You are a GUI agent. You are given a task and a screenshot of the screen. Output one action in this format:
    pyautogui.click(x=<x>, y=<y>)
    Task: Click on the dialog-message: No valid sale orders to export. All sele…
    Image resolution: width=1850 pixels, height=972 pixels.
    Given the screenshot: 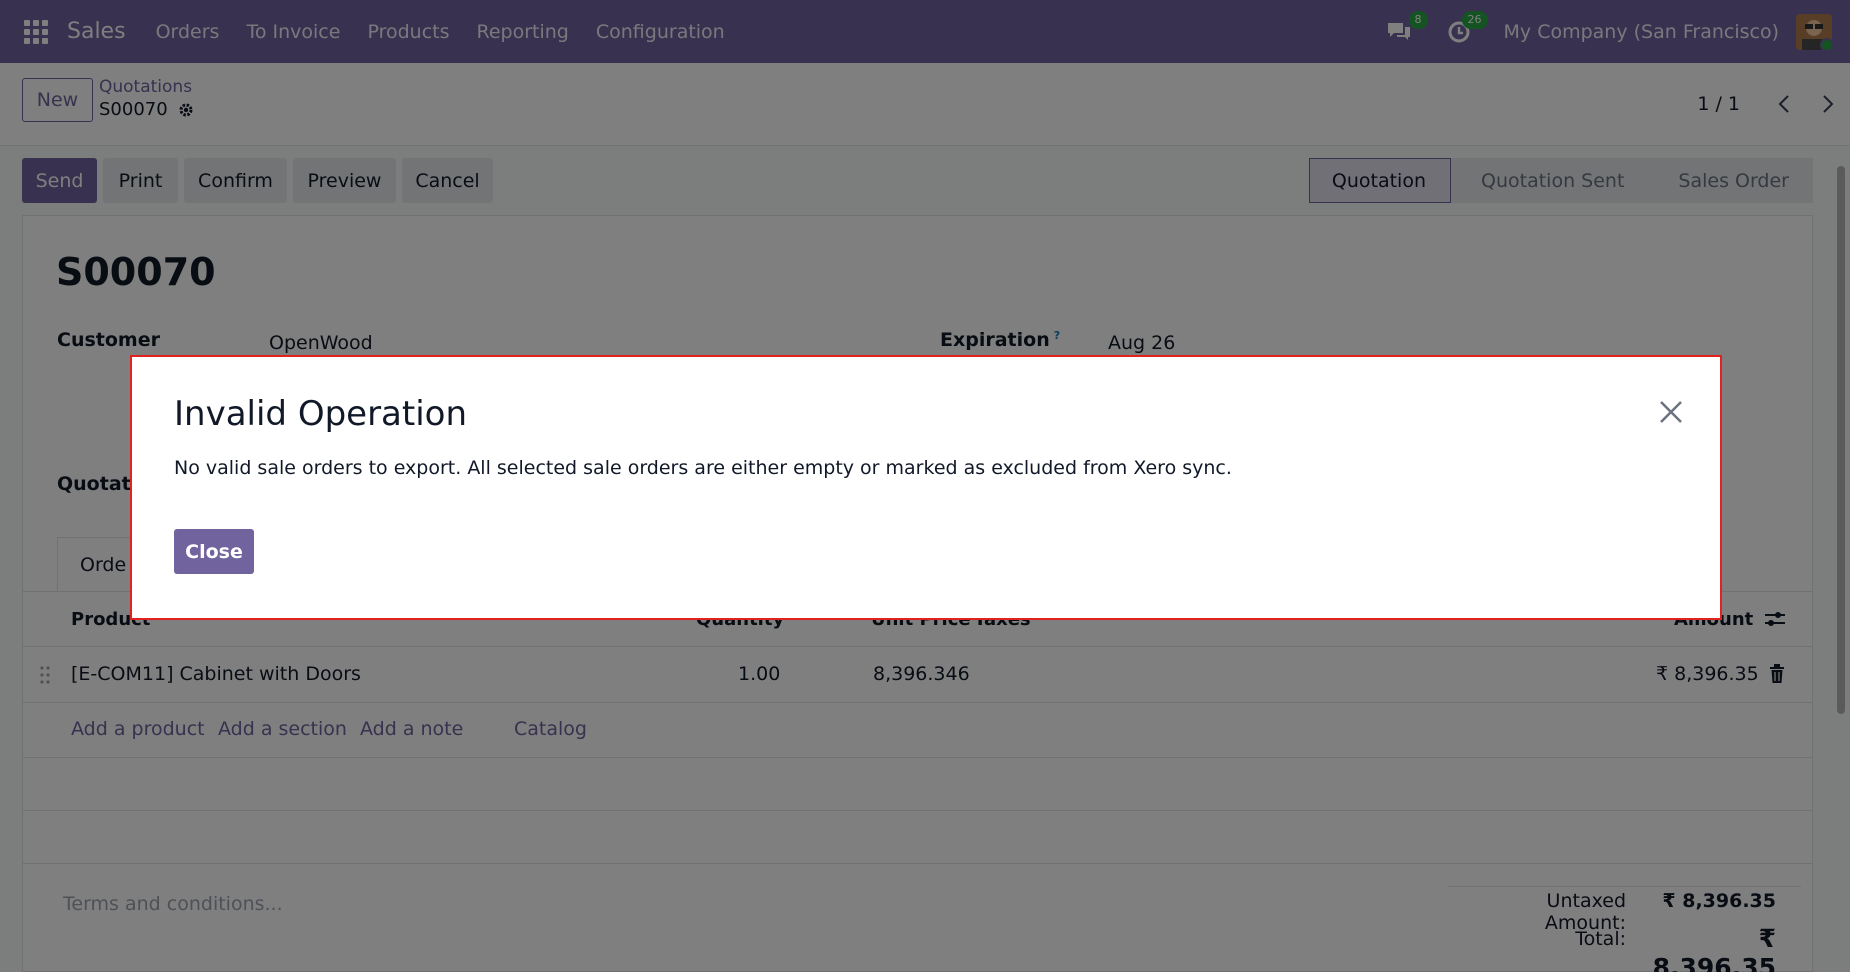 What is the action you would take?
    pyautogui.click(x=703, y=468)
    